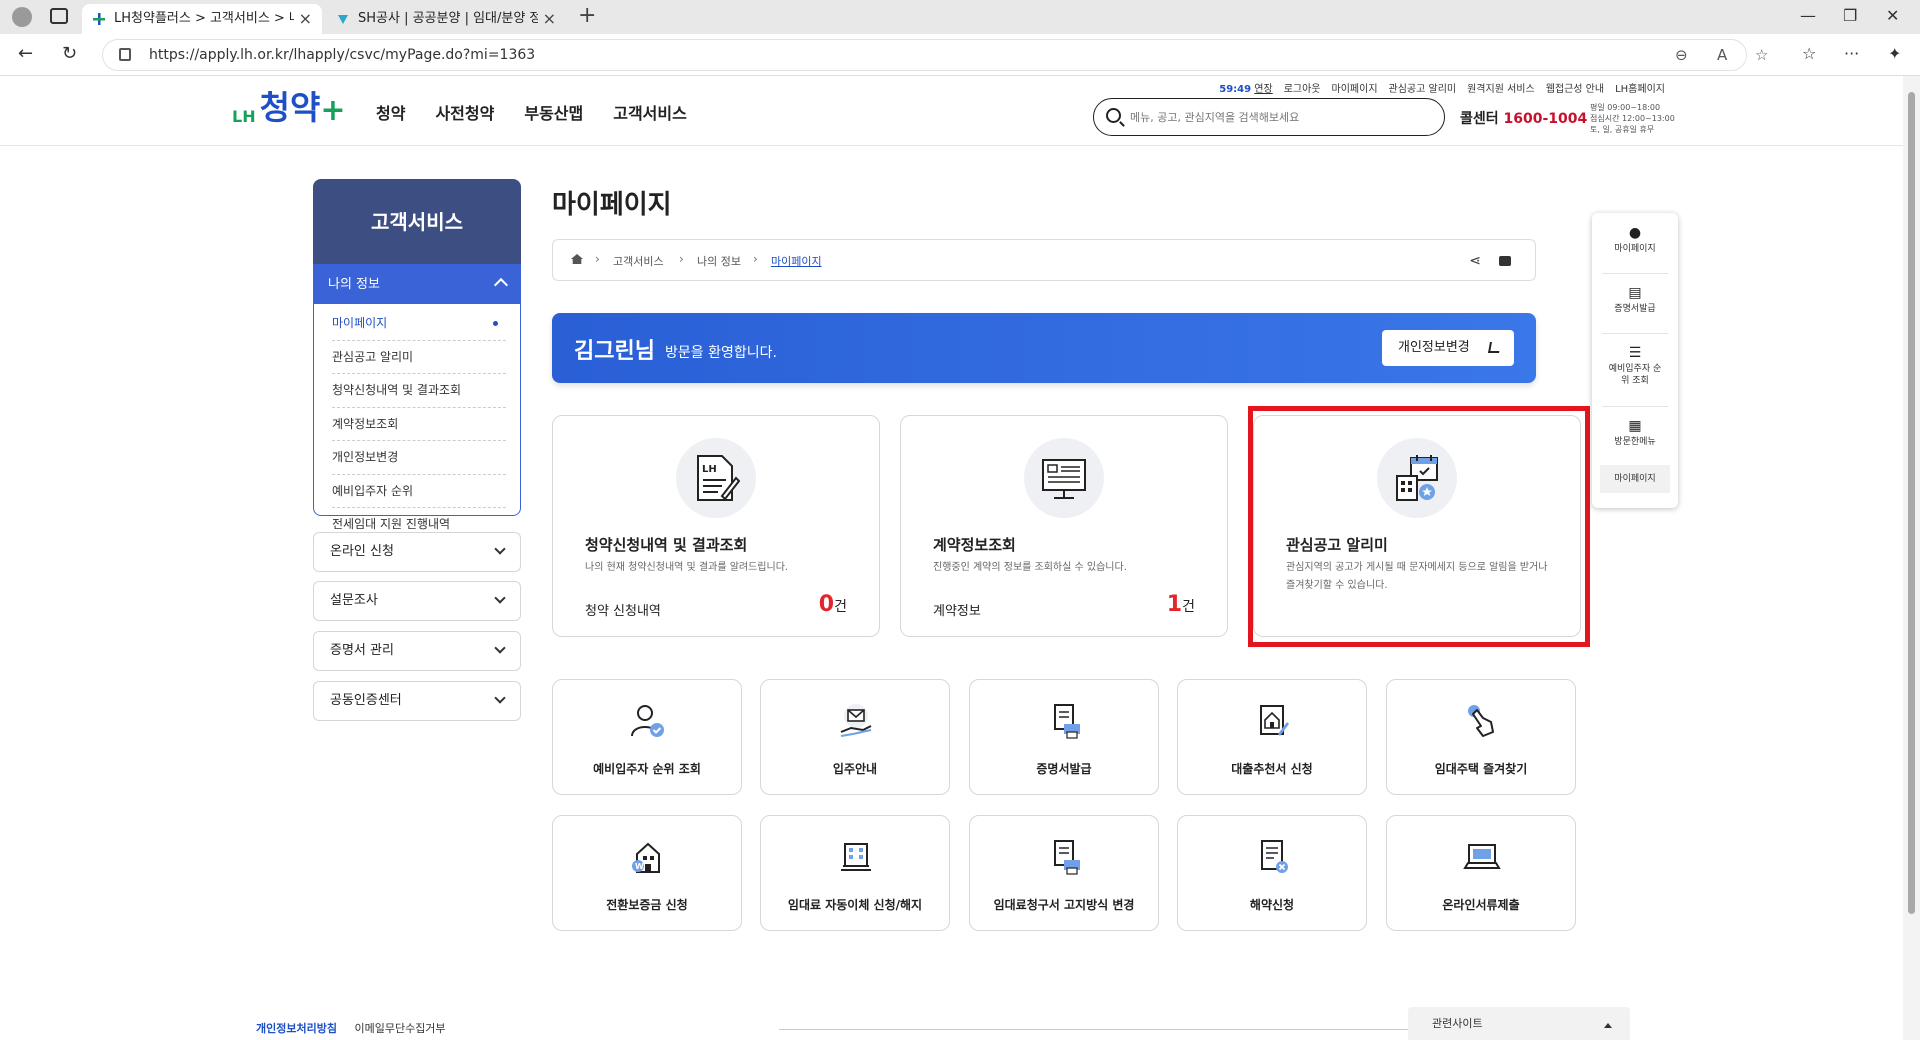 This screenshot has height=1040, width=1920. Describe the element at coordinates (1067, 857) in the screenshot. I see `bill-print-icon` at that location.